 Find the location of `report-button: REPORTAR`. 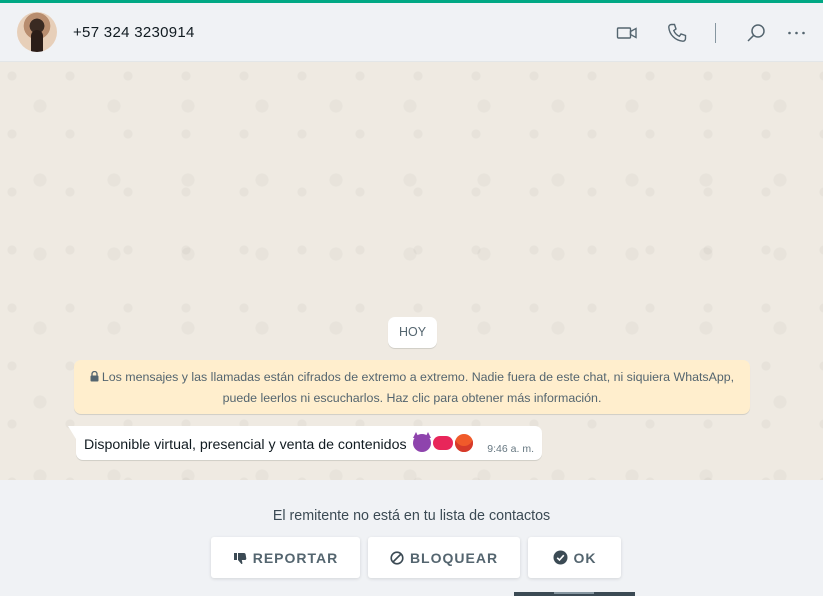

report-button: REPORTAR is located at coordinates (285, 557).